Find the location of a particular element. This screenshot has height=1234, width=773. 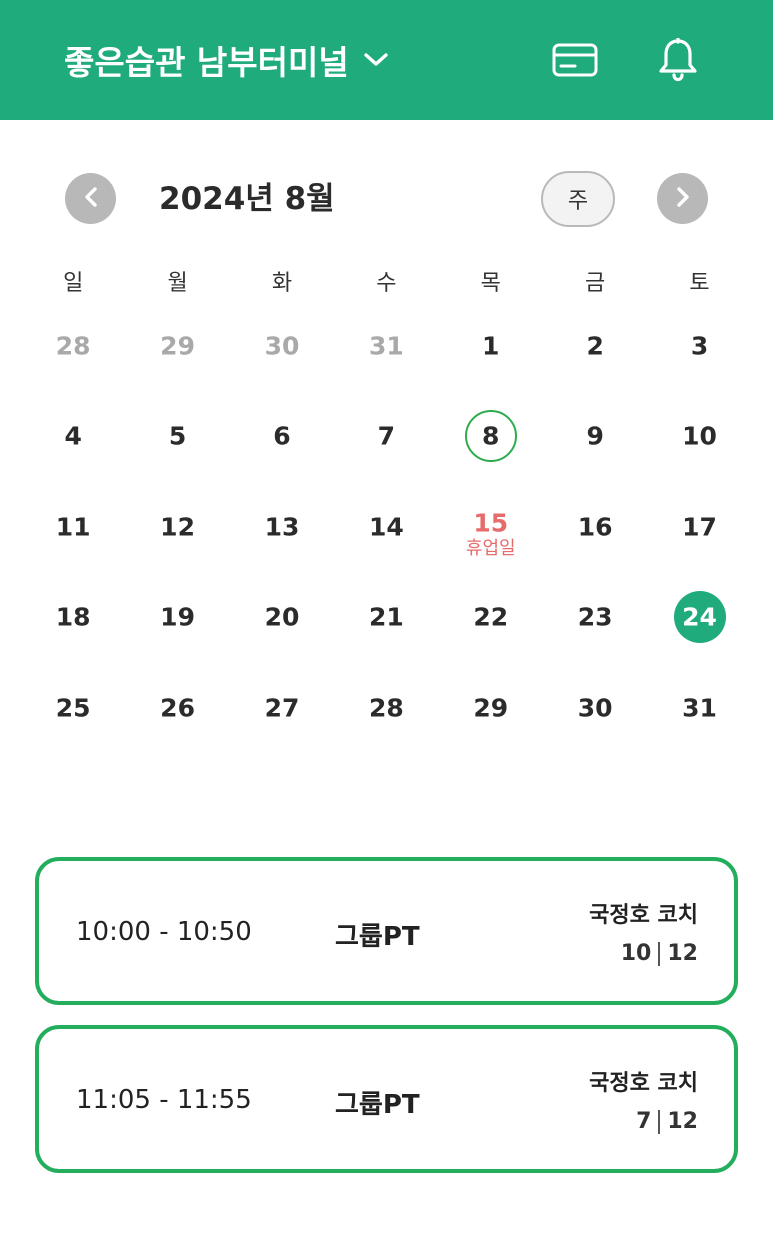

calendar-day: 11 is located at coordinates (73, 528).